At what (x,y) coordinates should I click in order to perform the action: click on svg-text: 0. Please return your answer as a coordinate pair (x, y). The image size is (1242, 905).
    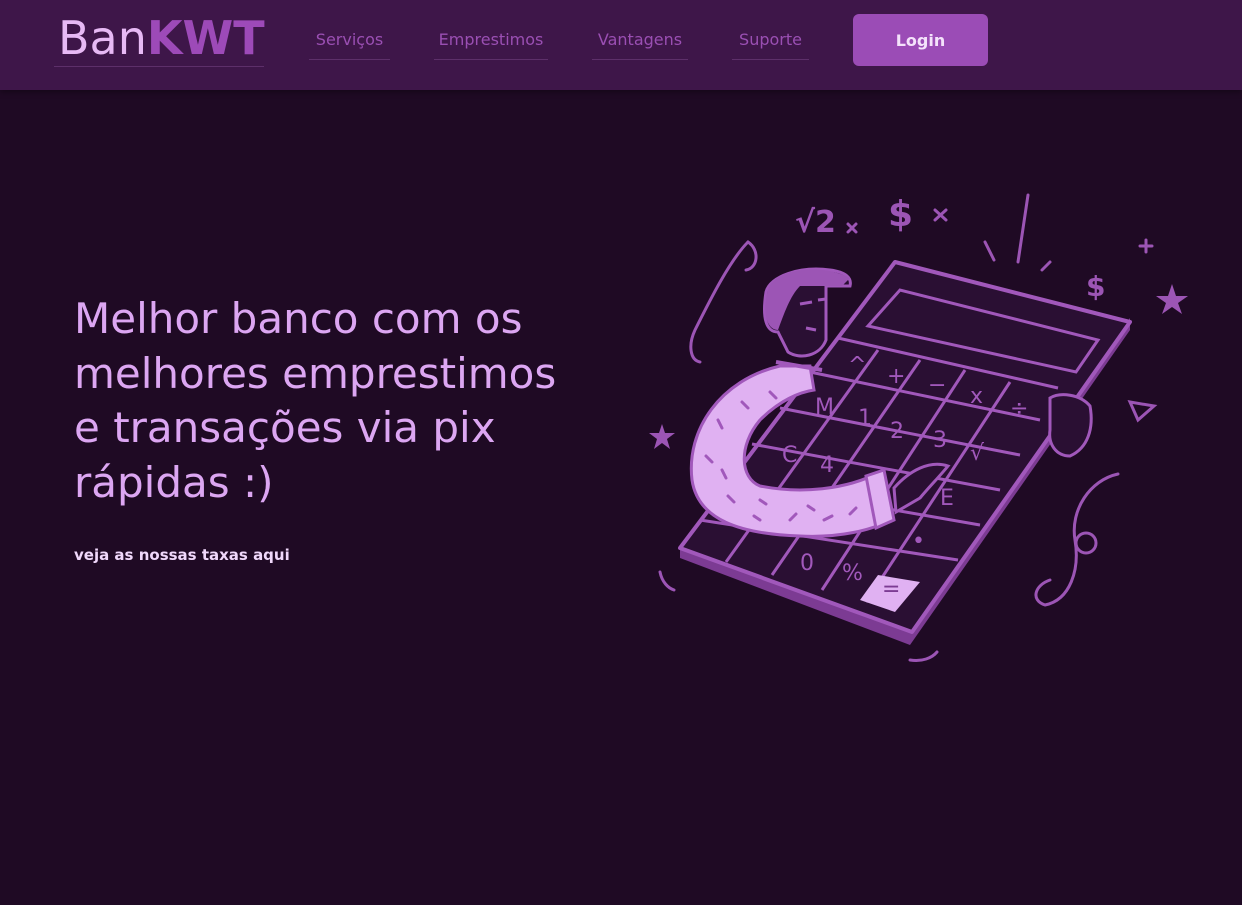
    Looking at the image, I should click on (807, 563).